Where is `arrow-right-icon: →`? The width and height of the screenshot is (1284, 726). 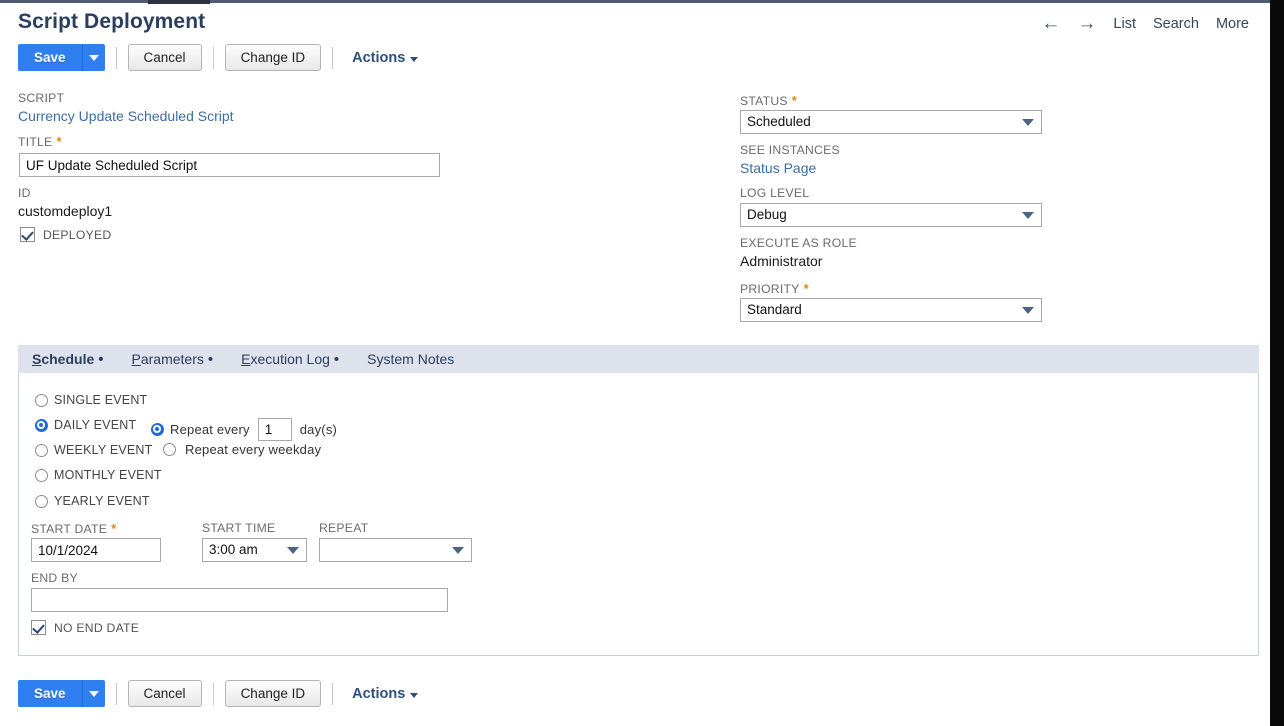
arrow-right-icon: → is located at coordinates (1086, 23).